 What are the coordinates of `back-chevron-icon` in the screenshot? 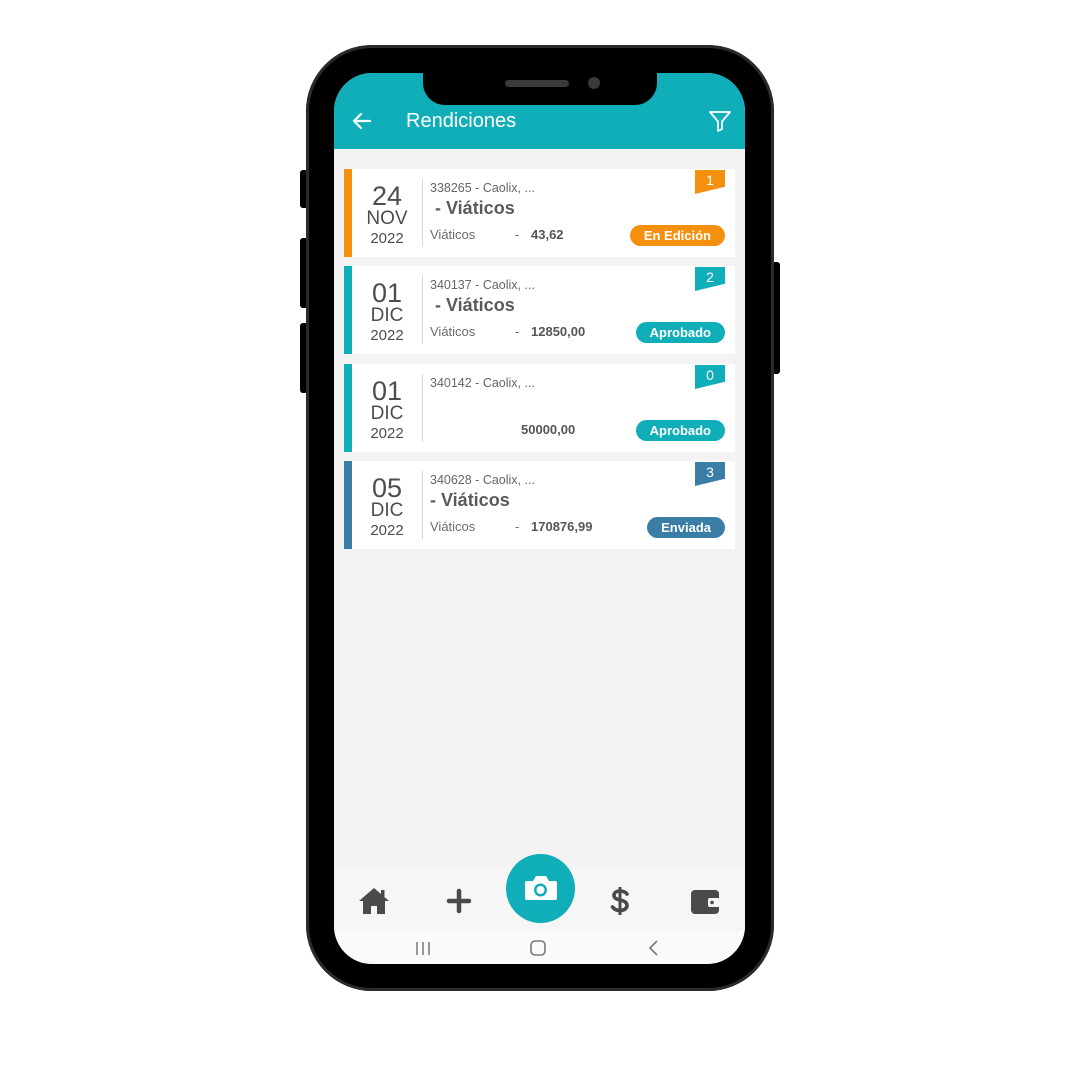 It's located at (653, 948).